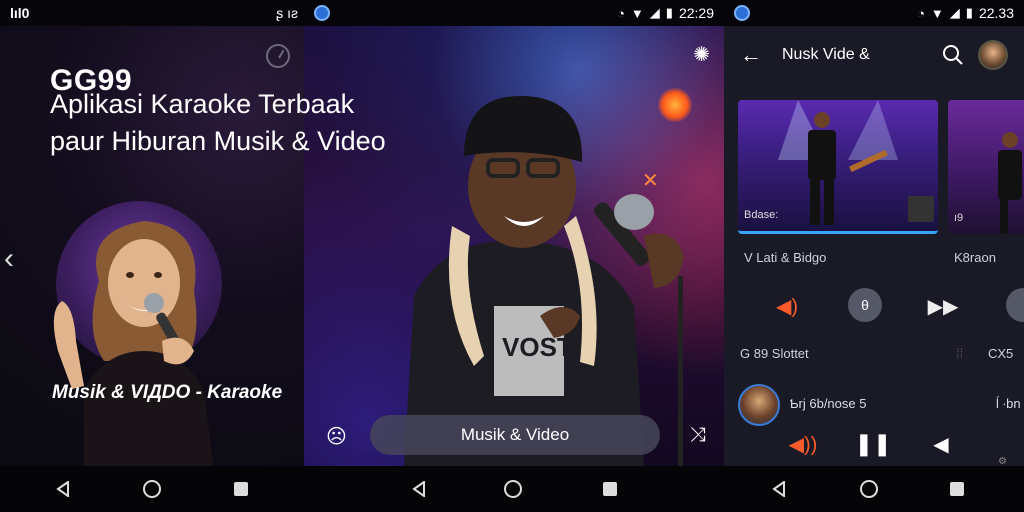 The height and width of the screenshot is (512, 1024). I want to click on category-pill-button: Musik & Video, so click(515, 435).